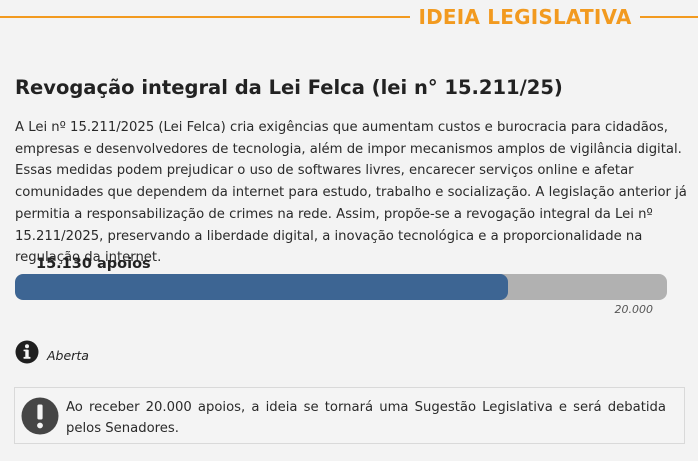 This screenshot has width=698, height=461. I want to click on header-rule-right, so click(669, 17).